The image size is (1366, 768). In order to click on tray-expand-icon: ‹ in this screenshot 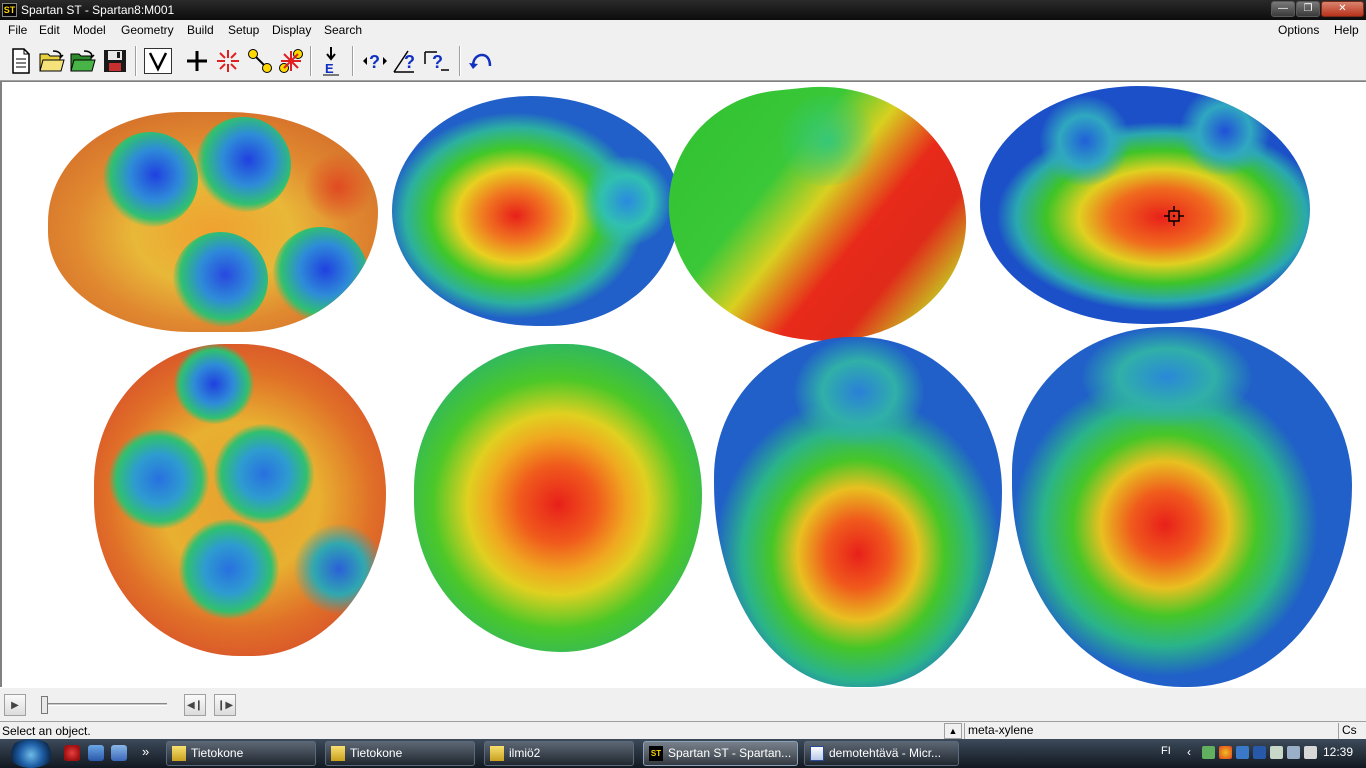, I will do `click(1189, 752)`.